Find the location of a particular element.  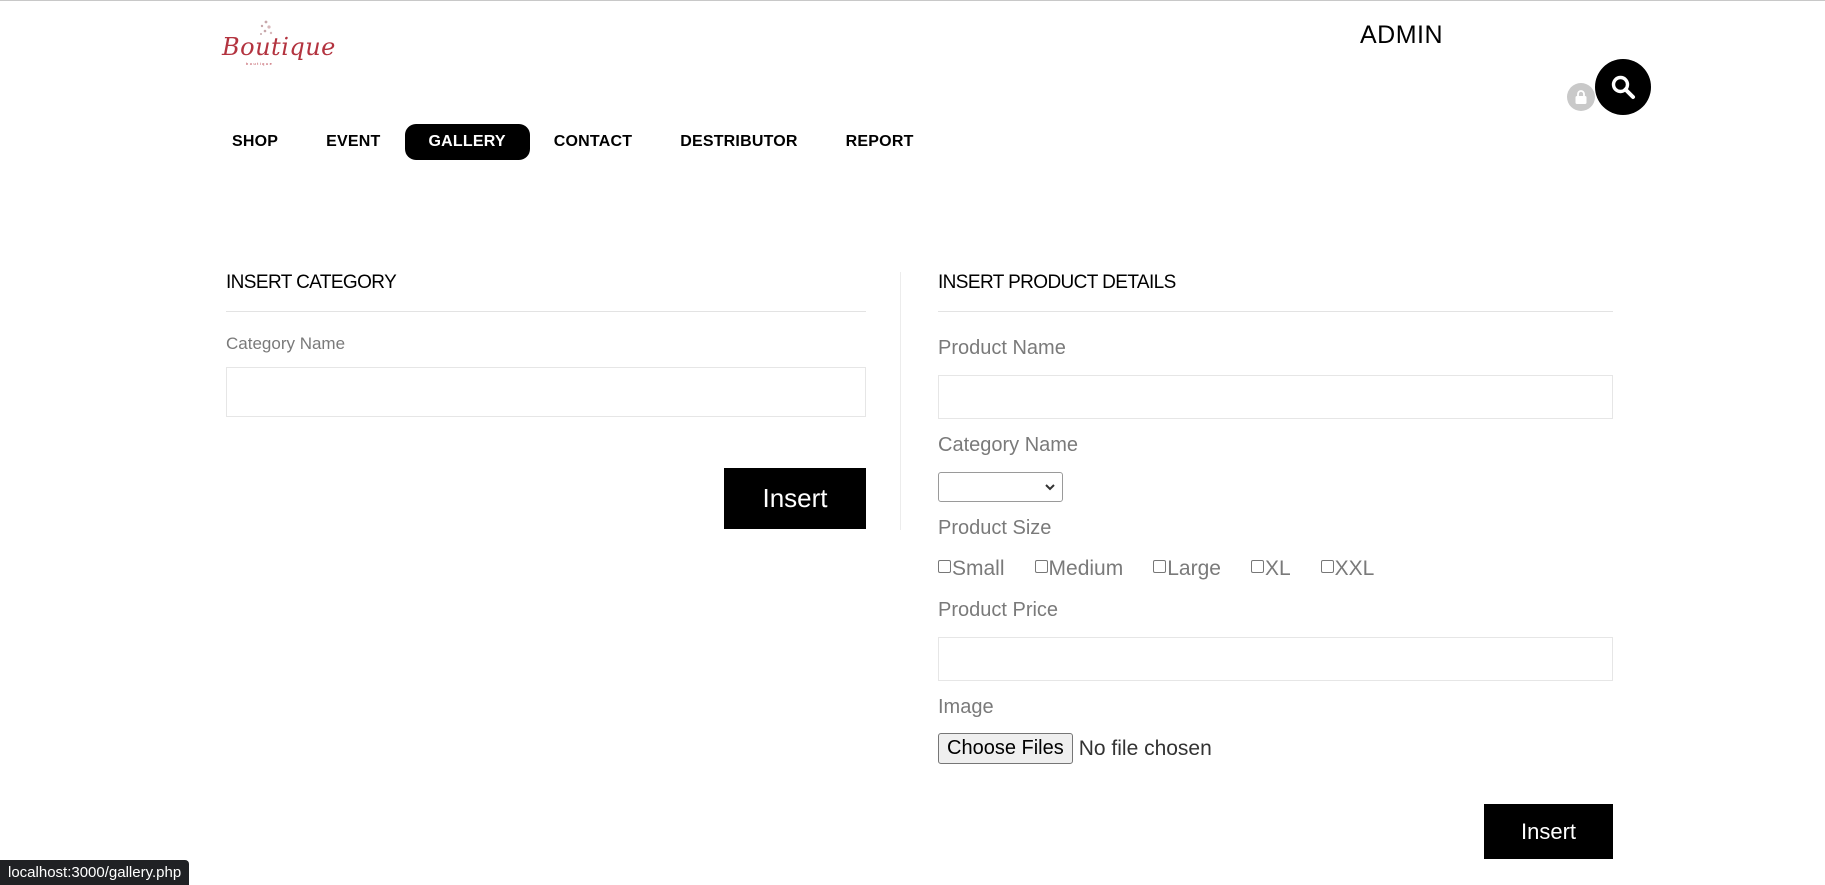

insert-category-button: Insert is located at coordinates (795, 498).